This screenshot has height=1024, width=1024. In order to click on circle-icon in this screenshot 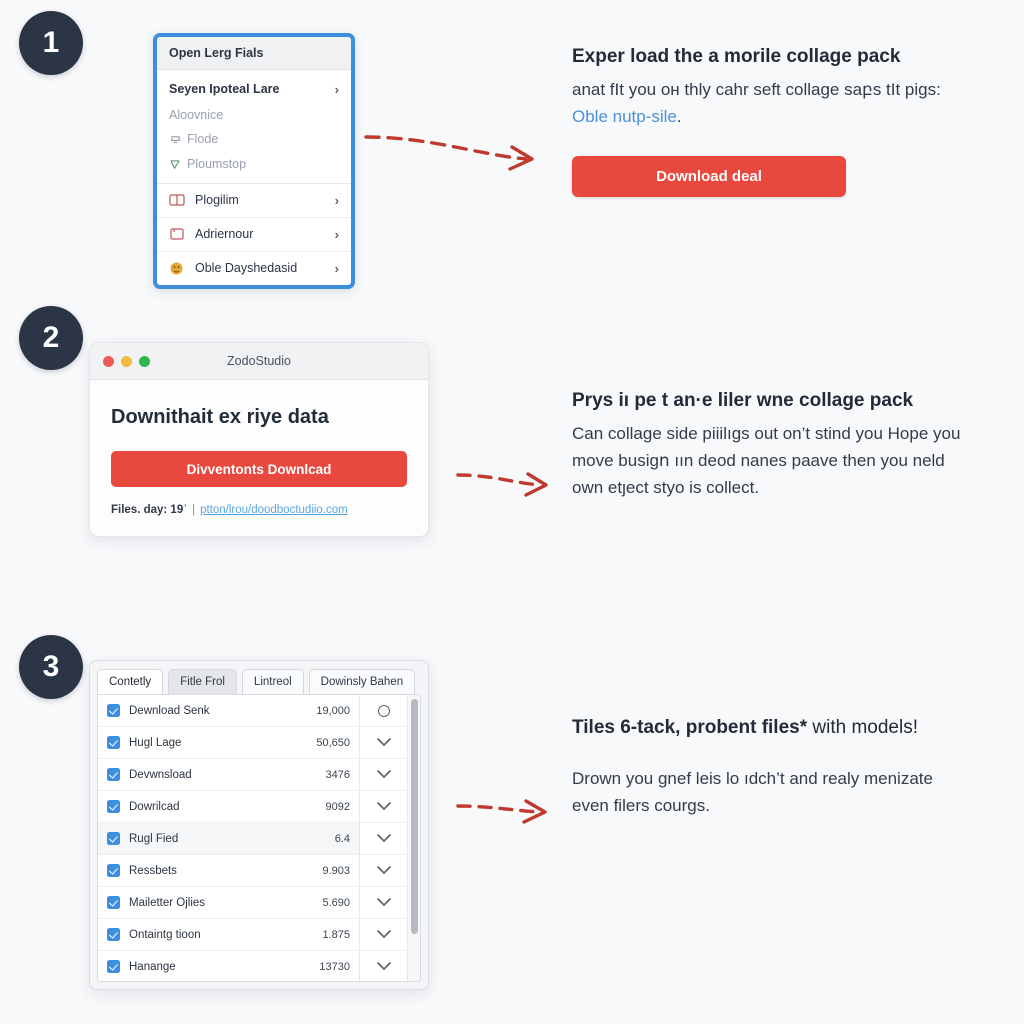, I will do `click(383, 710)`.